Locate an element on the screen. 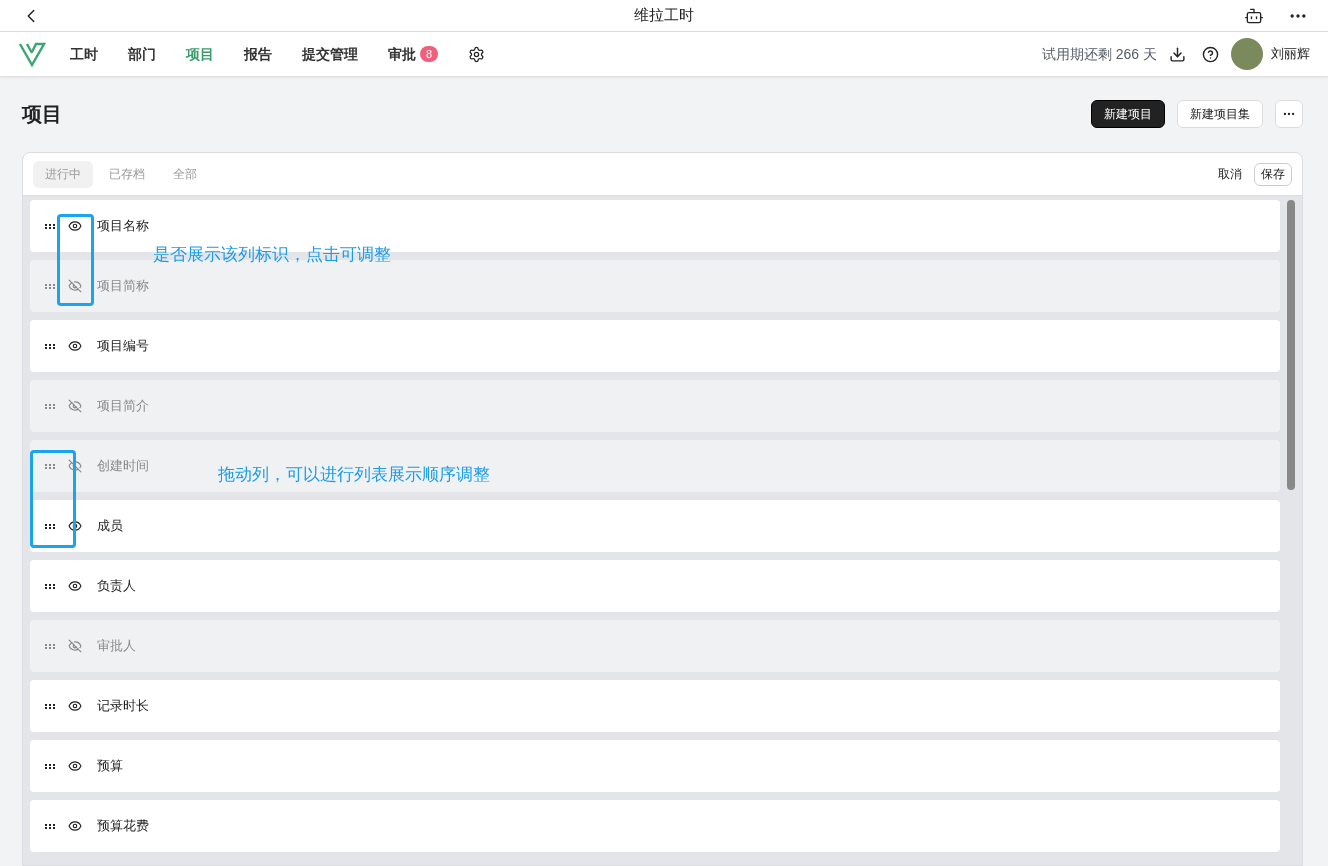 Image resolution: width=1328 pixels, height=866 pixels. column-label: 预算 is located at coordinates (110, 766).